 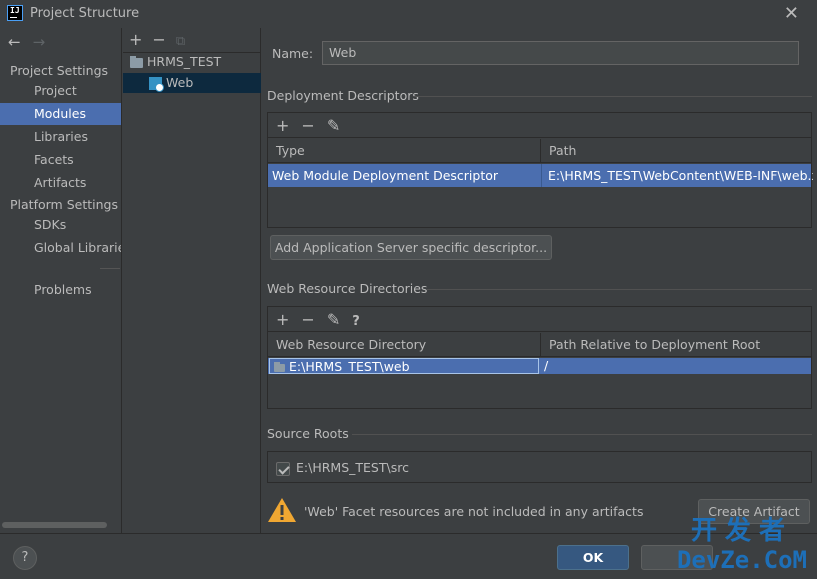 I want to click on sidebar-item-artifacts: Artifacts, so click(x=60, y=183).